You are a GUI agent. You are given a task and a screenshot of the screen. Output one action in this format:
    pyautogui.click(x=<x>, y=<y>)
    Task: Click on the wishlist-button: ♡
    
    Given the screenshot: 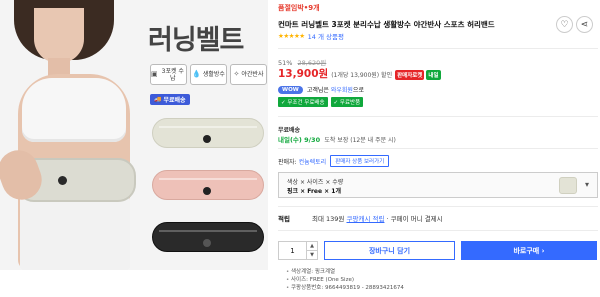 What is the action you would take?
    pyautogui.click(x=564, y=24)
    